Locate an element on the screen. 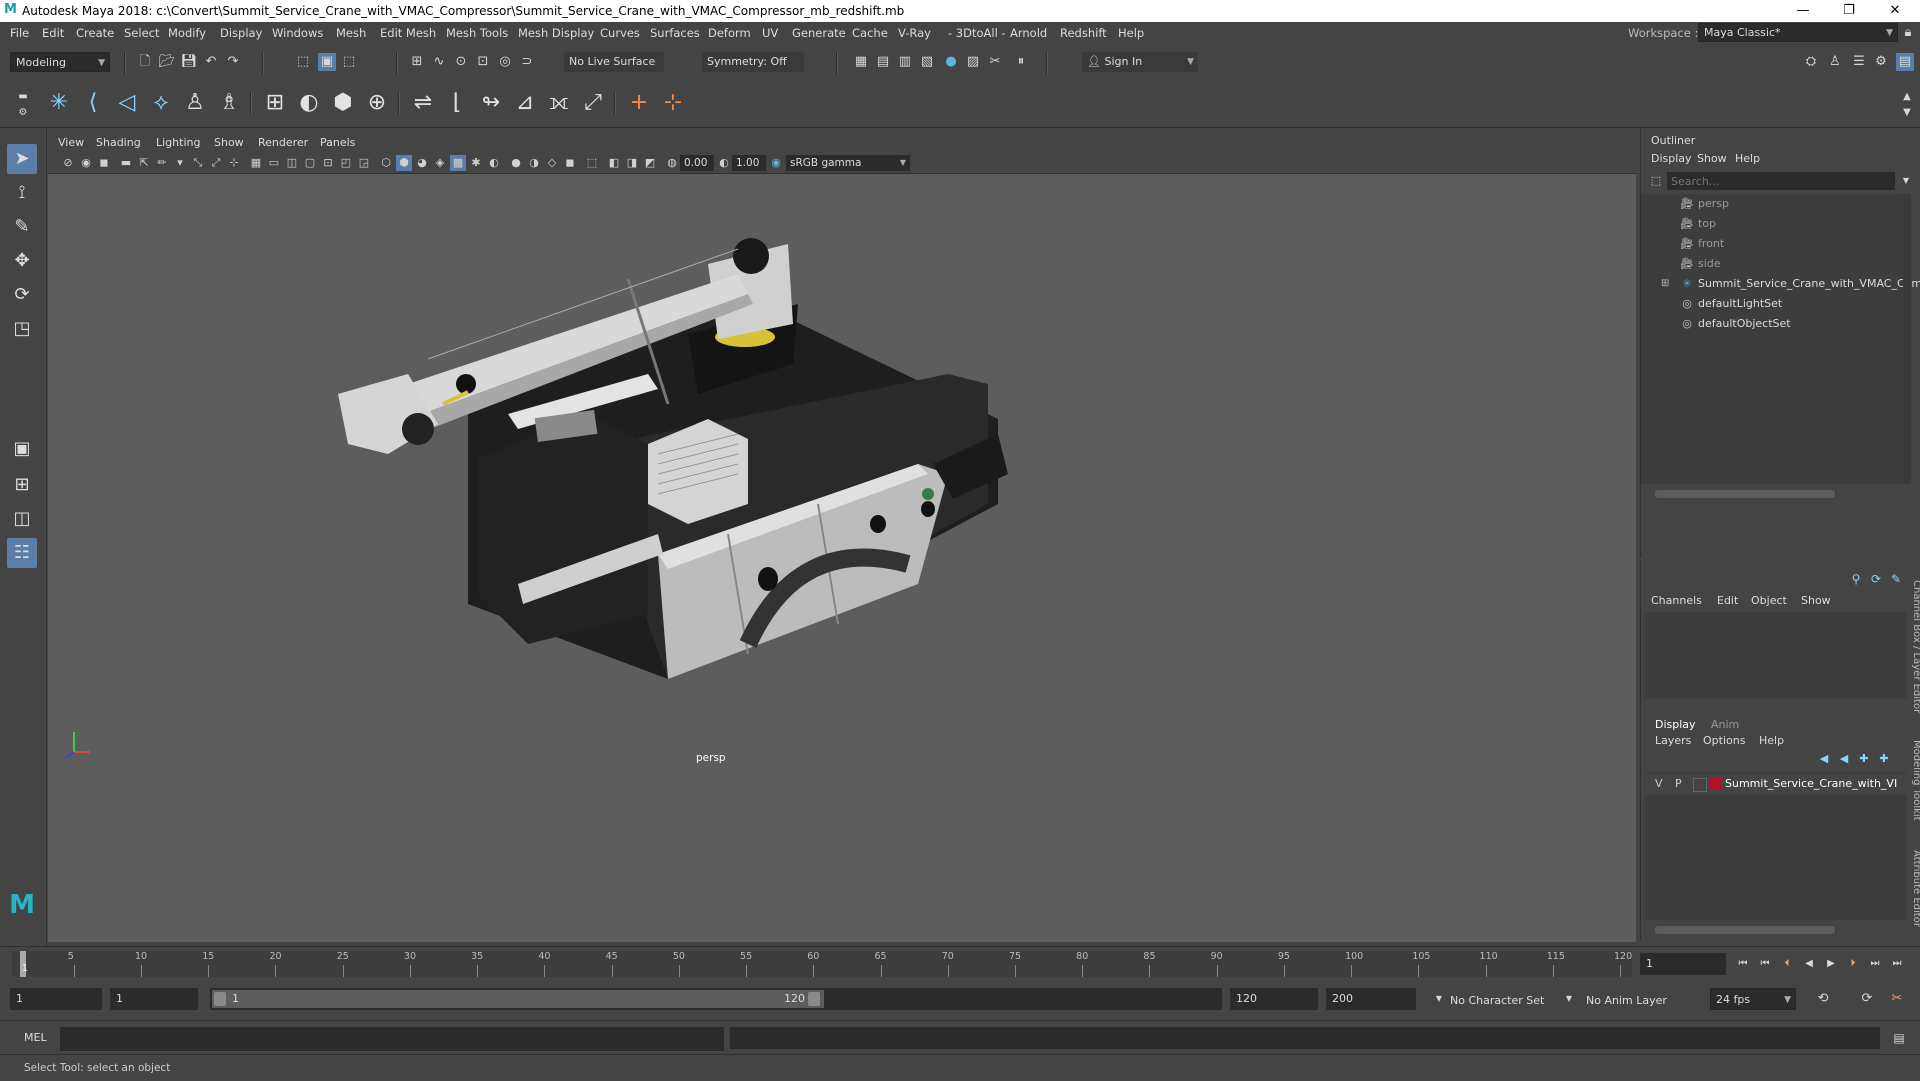 Image resolution: width=1920 pixels, height=1081 pixels. layer-menu-help: Help is located at coordinates (1771, 740).